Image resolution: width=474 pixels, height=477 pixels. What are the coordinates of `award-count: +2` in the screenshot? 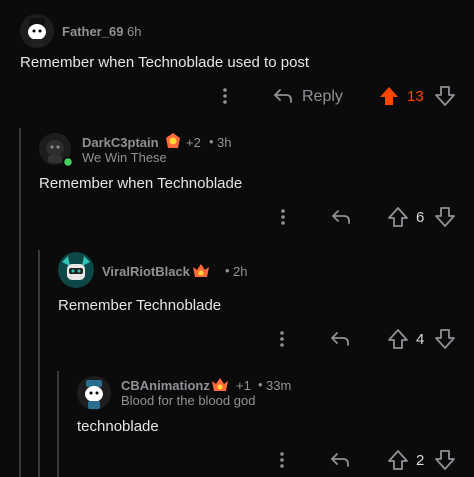 It's located at (193, 142).